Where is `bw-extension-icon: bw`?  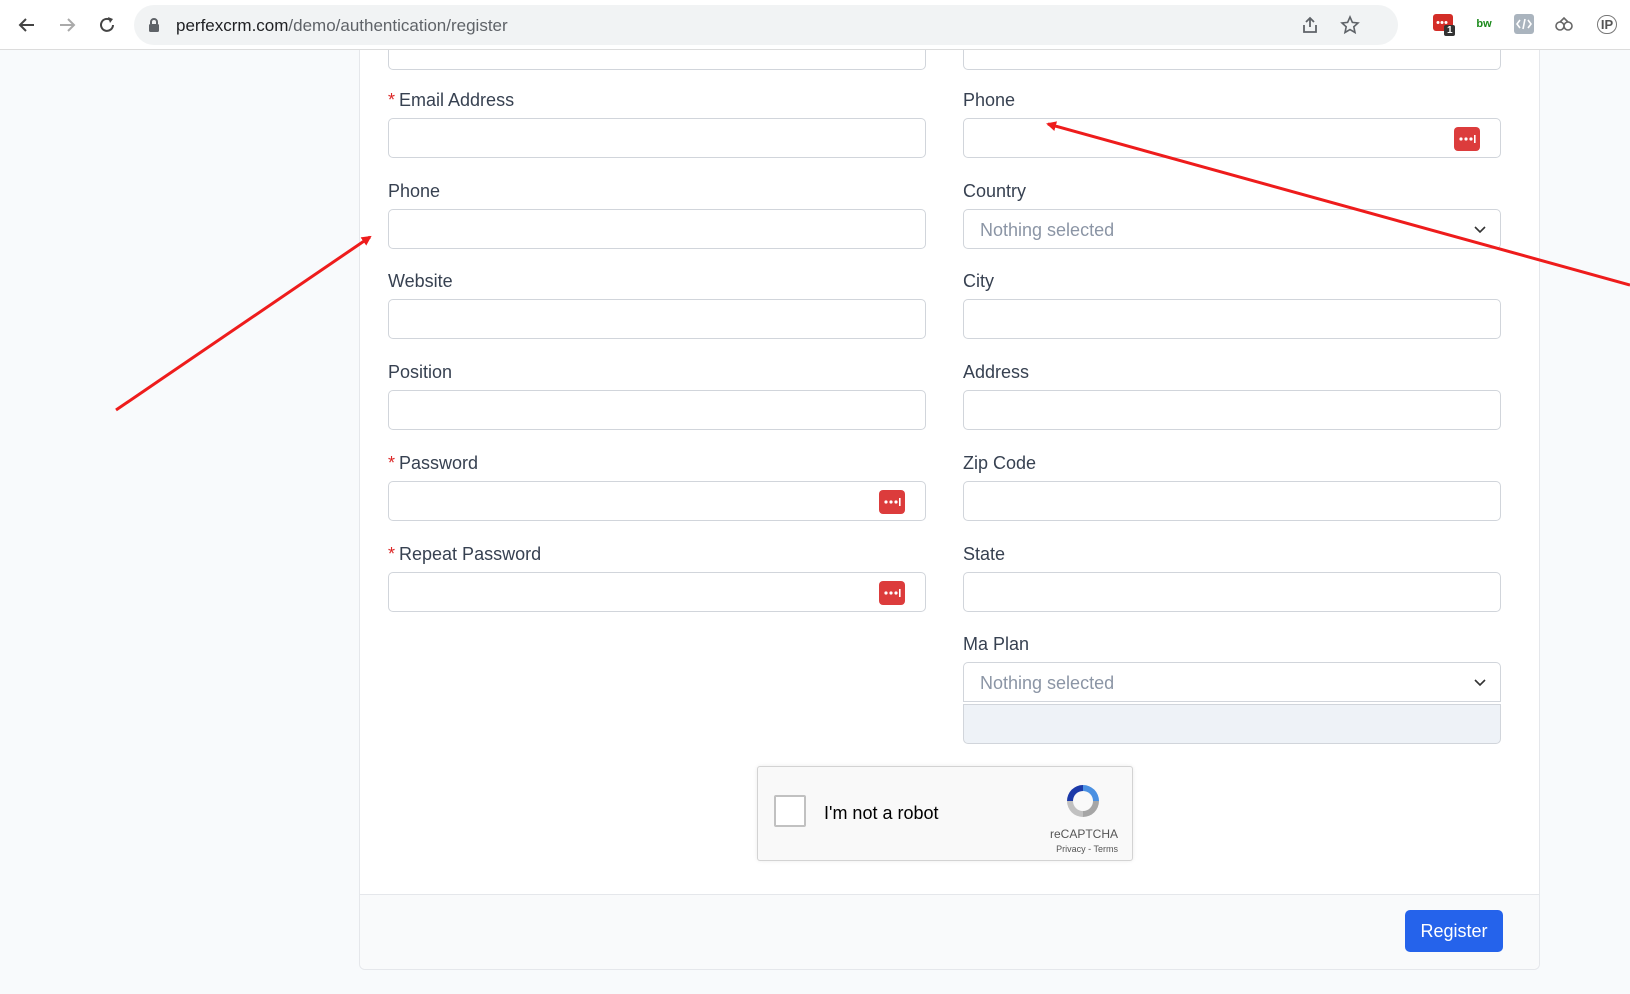
bw-extension-icon: bw is located at coordinates (1484, 24).